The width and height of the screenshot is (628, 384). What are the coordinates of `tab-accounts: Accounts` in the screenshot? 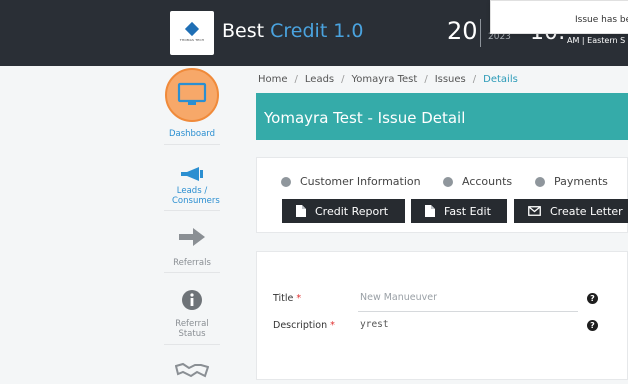 It's located at (477, 181).